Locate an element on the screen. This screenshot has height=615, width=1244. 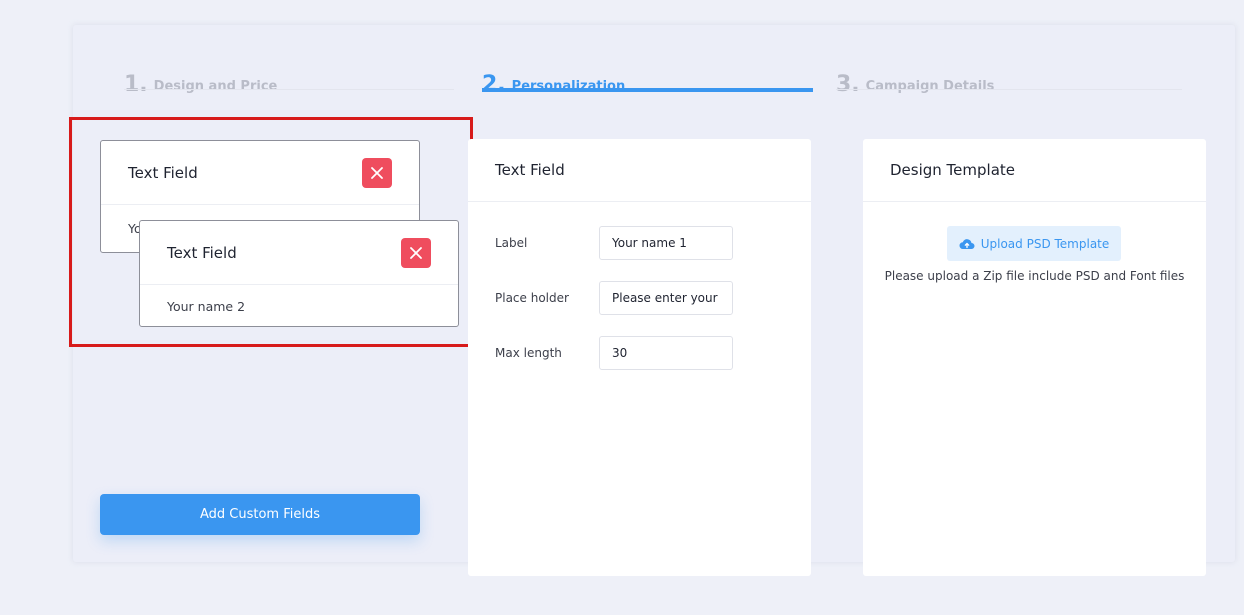
placeholder-input is located at coordinates (666, 298).